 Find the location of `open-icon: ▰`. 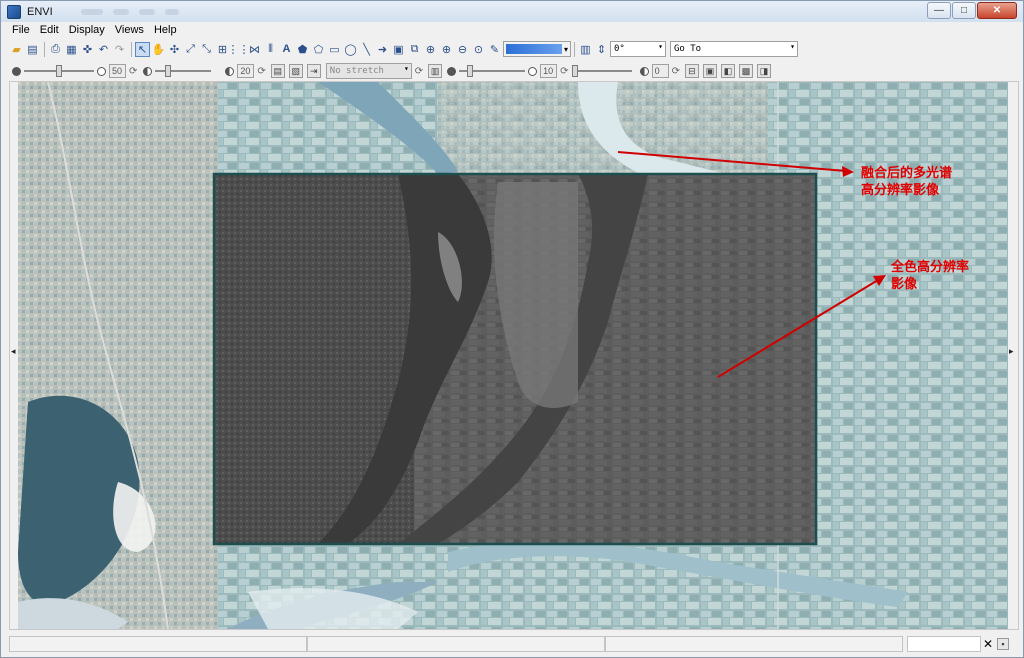

open-icon: ▰ is located at coordinates (16, 49).